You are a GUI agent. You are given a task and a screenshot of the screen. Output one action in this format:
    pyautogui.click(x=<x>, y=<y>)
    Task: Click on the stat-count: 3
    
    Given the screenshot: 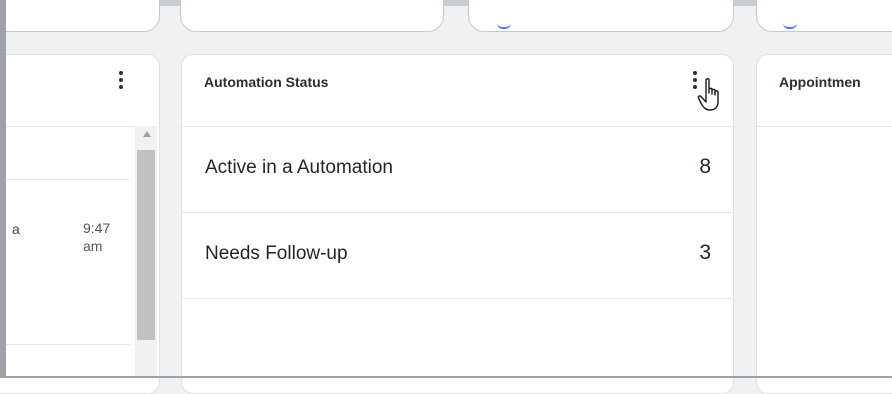 What is the action you would take?
    pyautogui.click(x=705, y=252)
    